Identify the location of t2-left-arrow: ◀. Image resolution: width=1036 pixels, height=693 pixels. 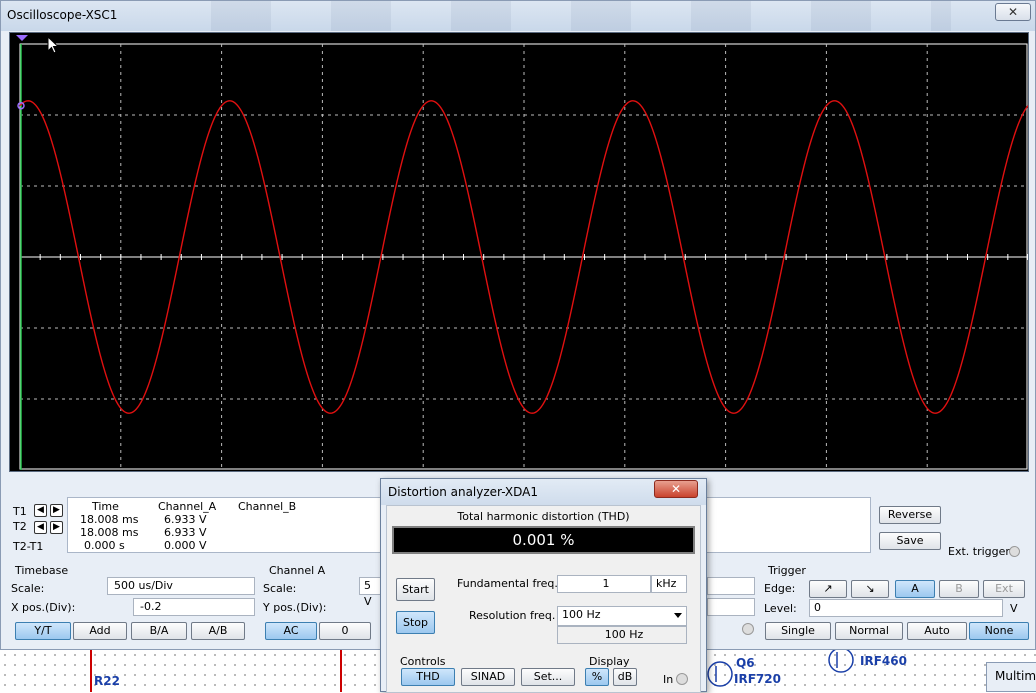
(40, 527).